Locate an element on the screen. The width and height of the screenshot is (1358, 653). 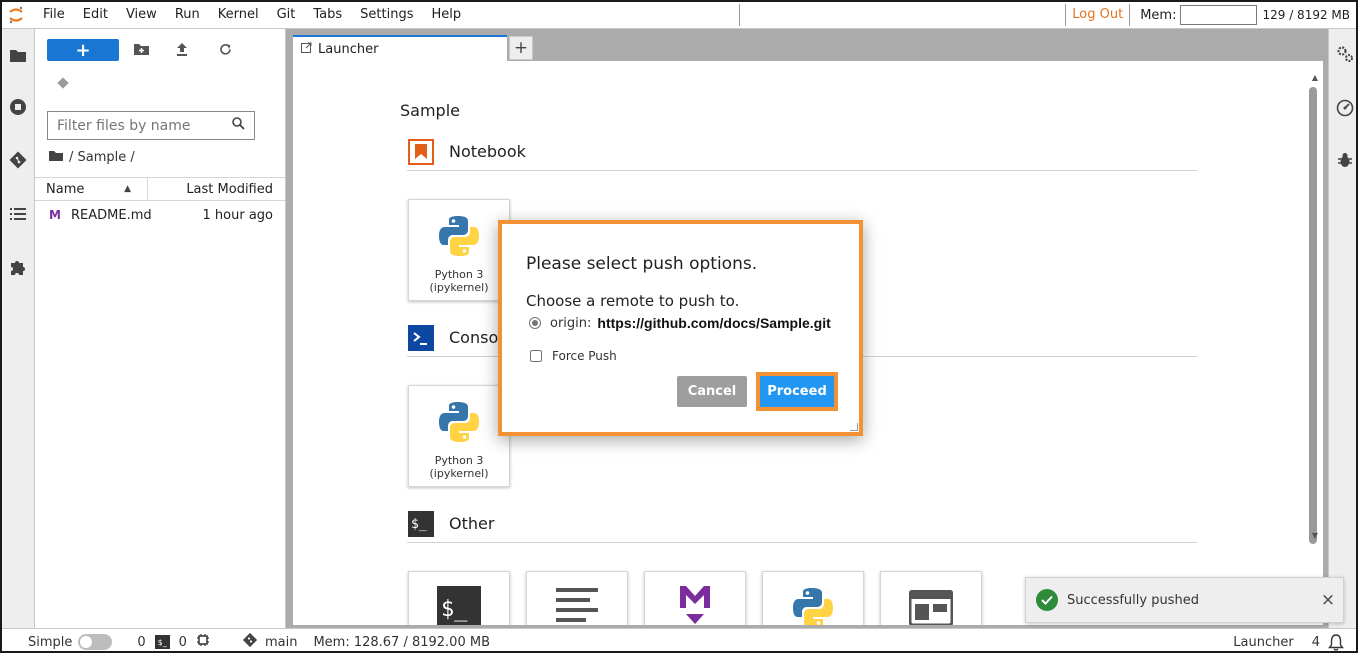
menu-file: File is located at coordinates (54, 15).